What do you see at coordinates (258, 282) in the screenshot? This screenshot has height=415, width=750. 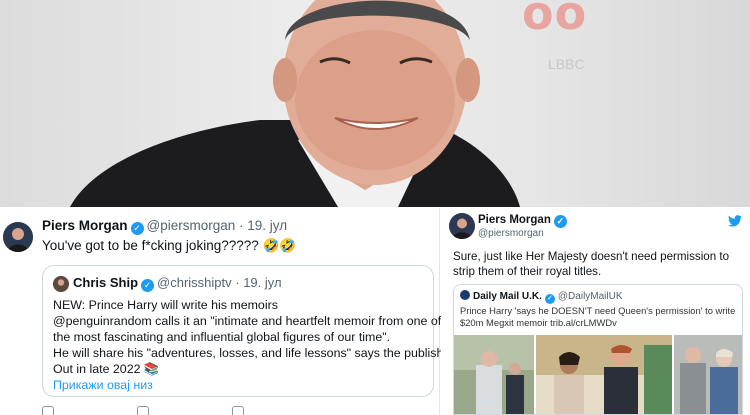 I see `quoted-date: · 19. јул` at bounding box center [258, 282].